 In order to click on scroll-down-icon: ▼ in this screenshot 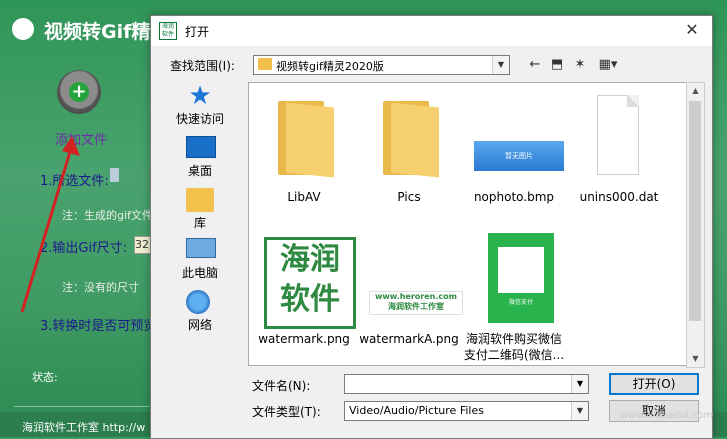, I will do `click(695, 359)`.